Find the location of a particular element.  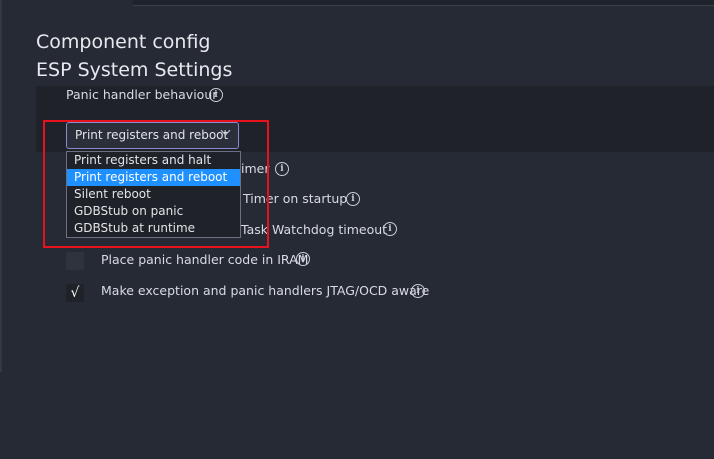

left-border is located at coordinates (1, 186).